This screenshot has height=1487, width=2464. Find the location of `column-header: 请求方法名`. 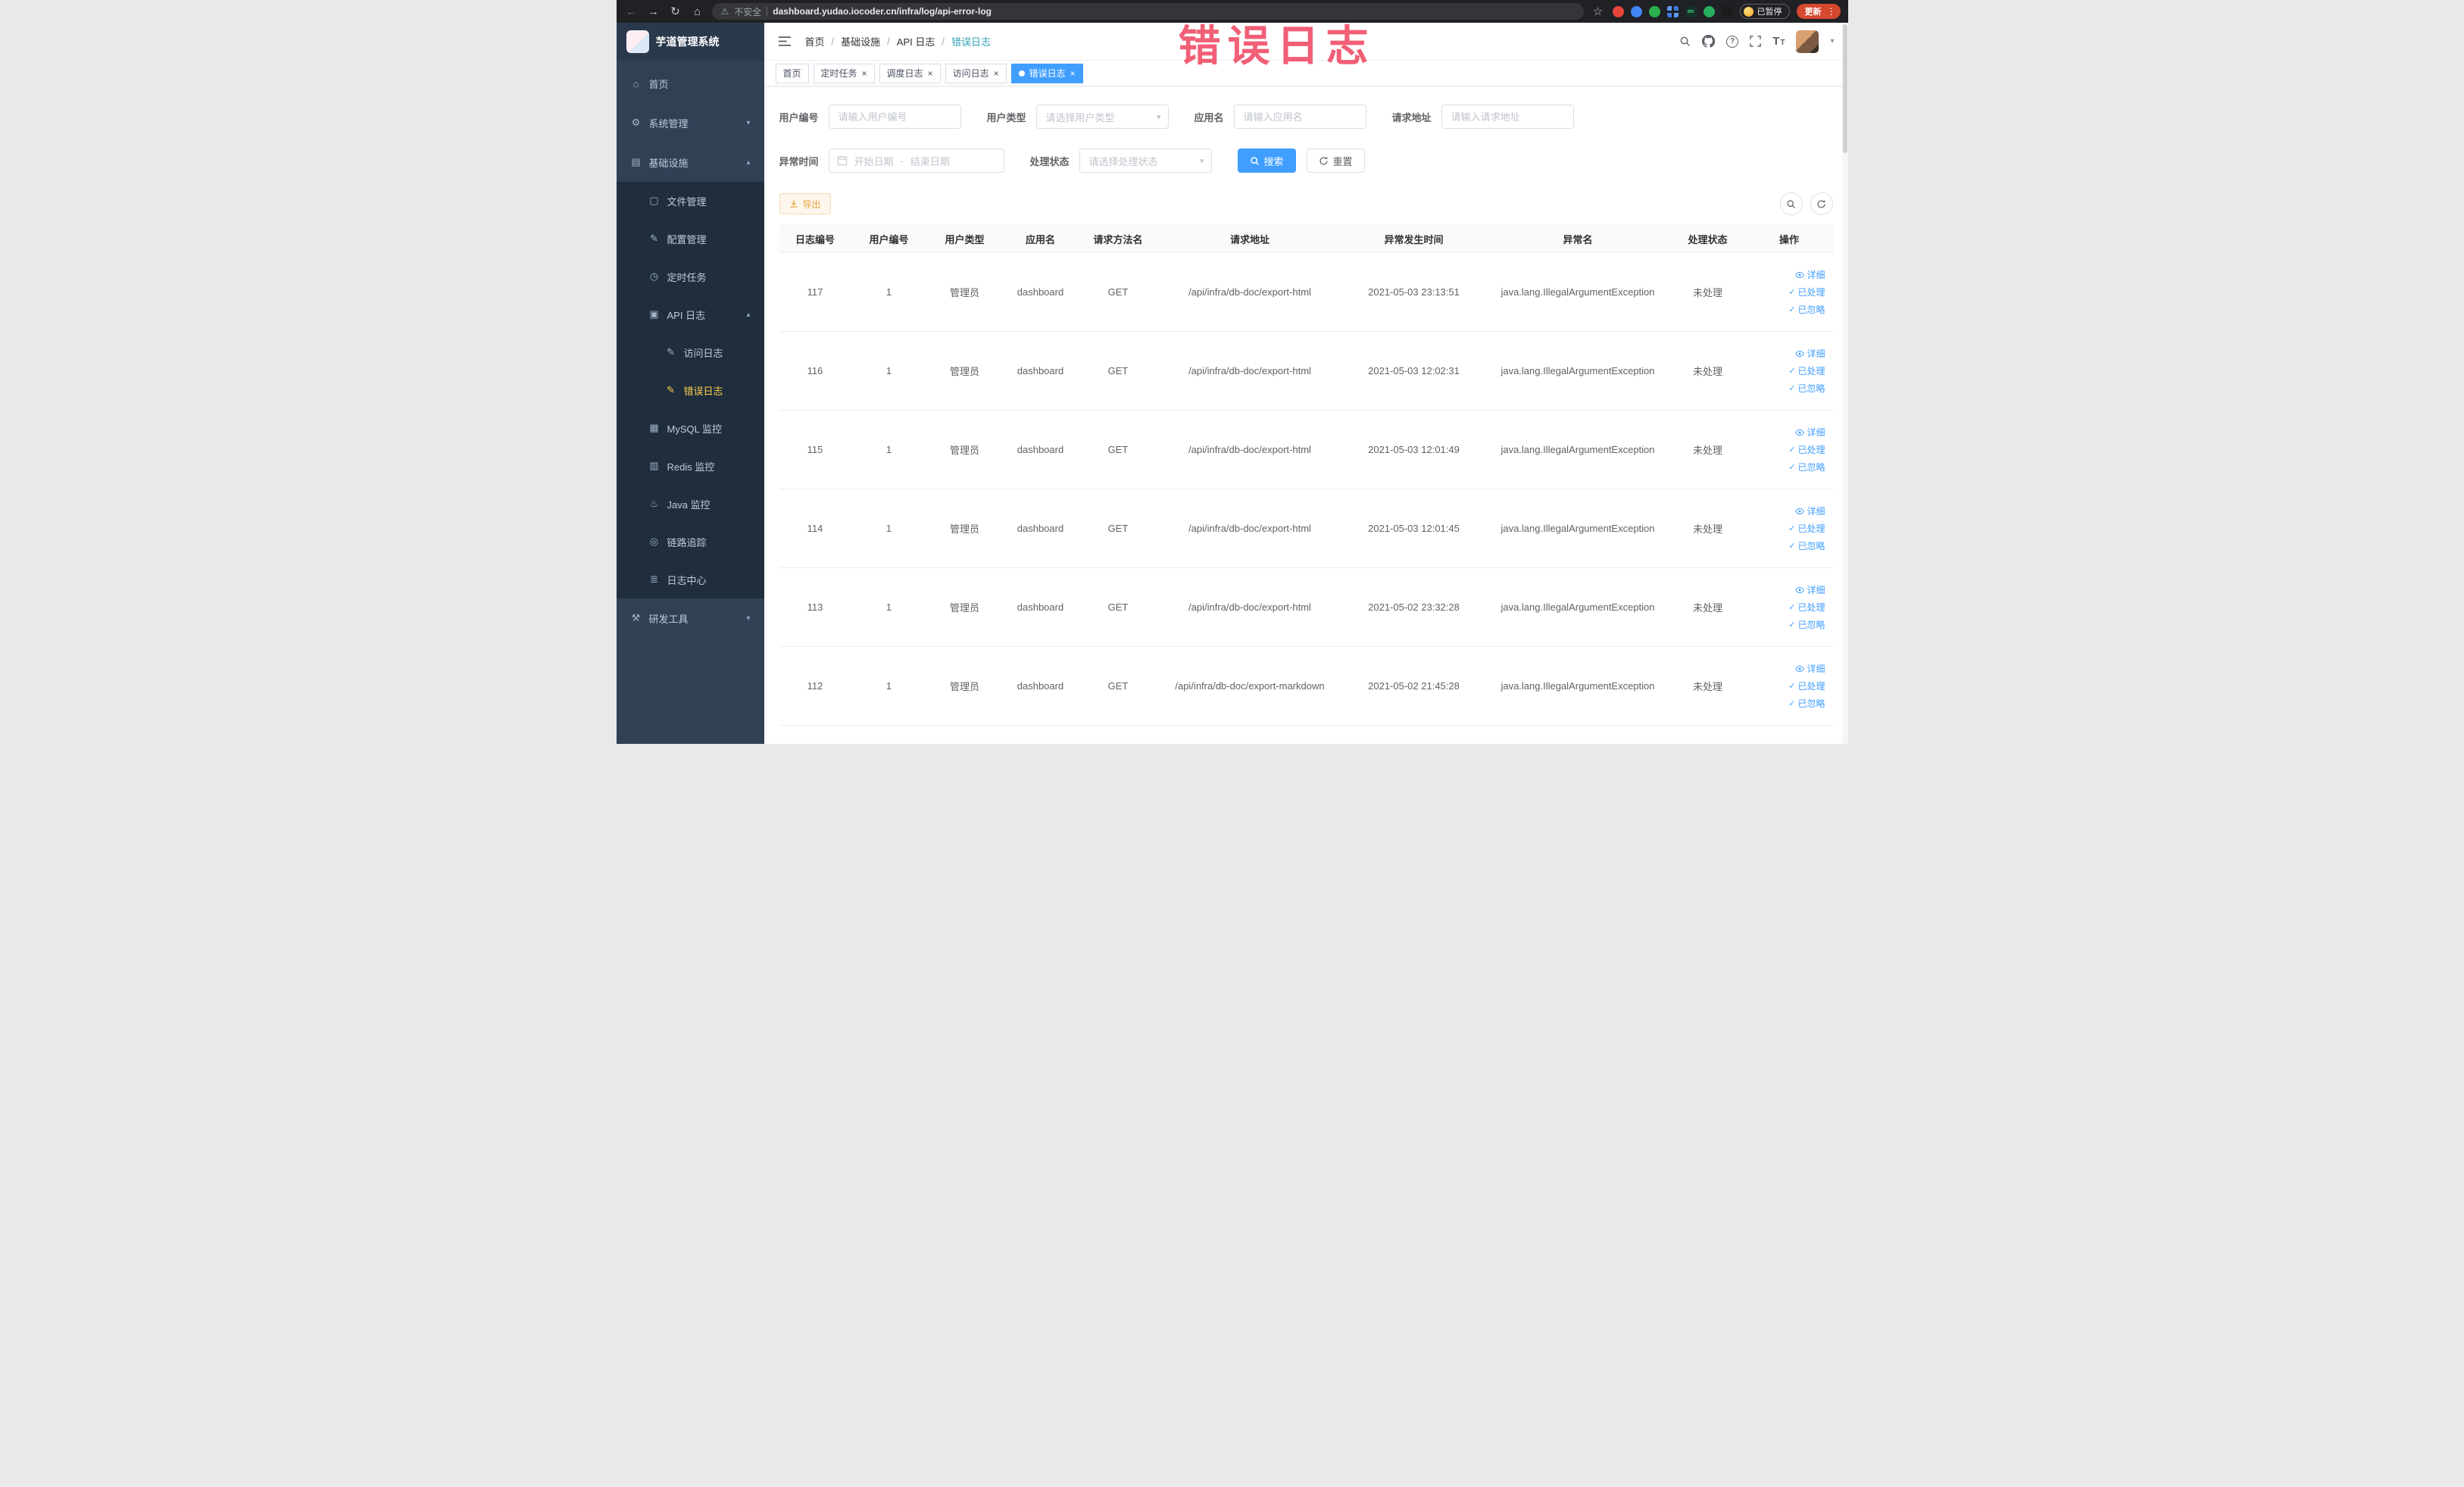

column-header: 请求方法名 is located at coordinates (1118, 239).